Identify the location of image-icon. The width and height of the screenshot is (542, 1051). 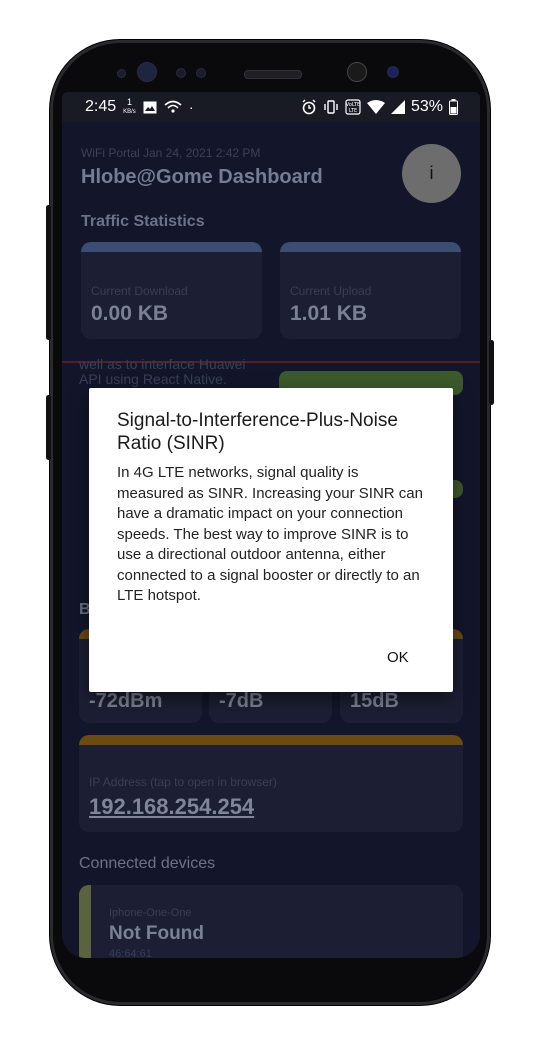
(150, 107).